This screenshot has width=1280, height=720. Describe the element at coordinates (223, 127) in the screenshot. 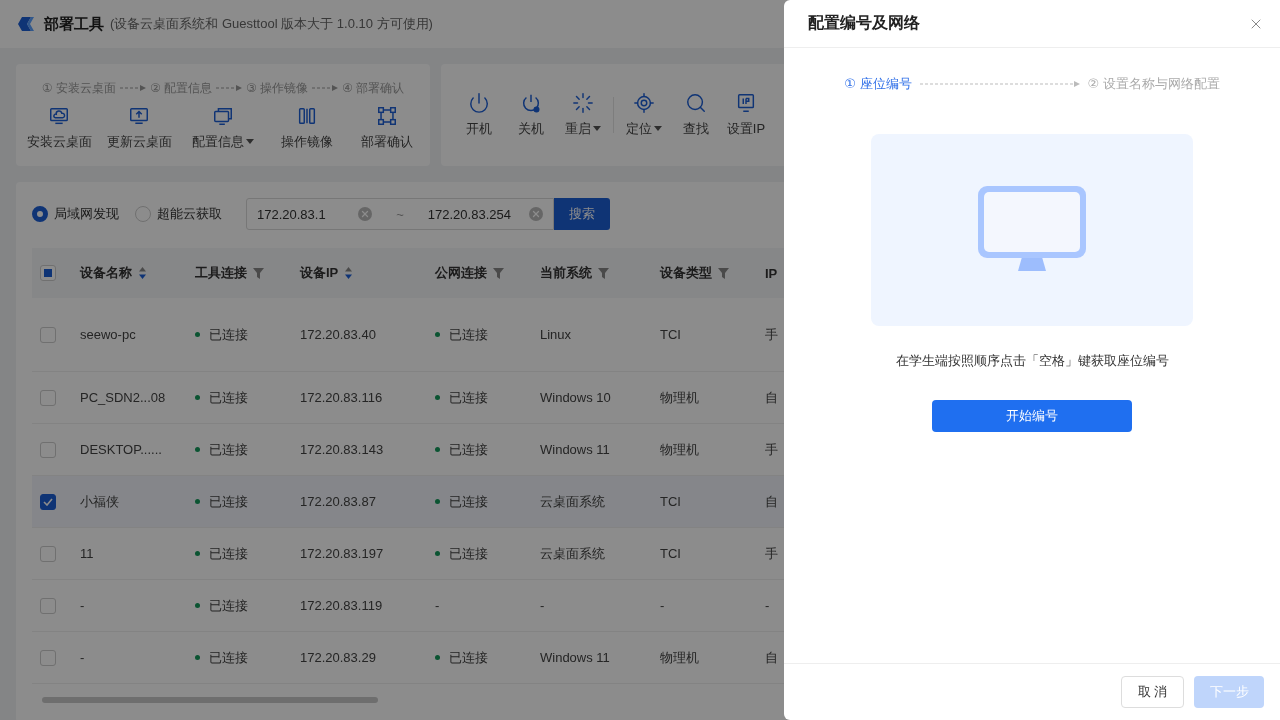

I see `toolbar-button: 配置信息` at that location.